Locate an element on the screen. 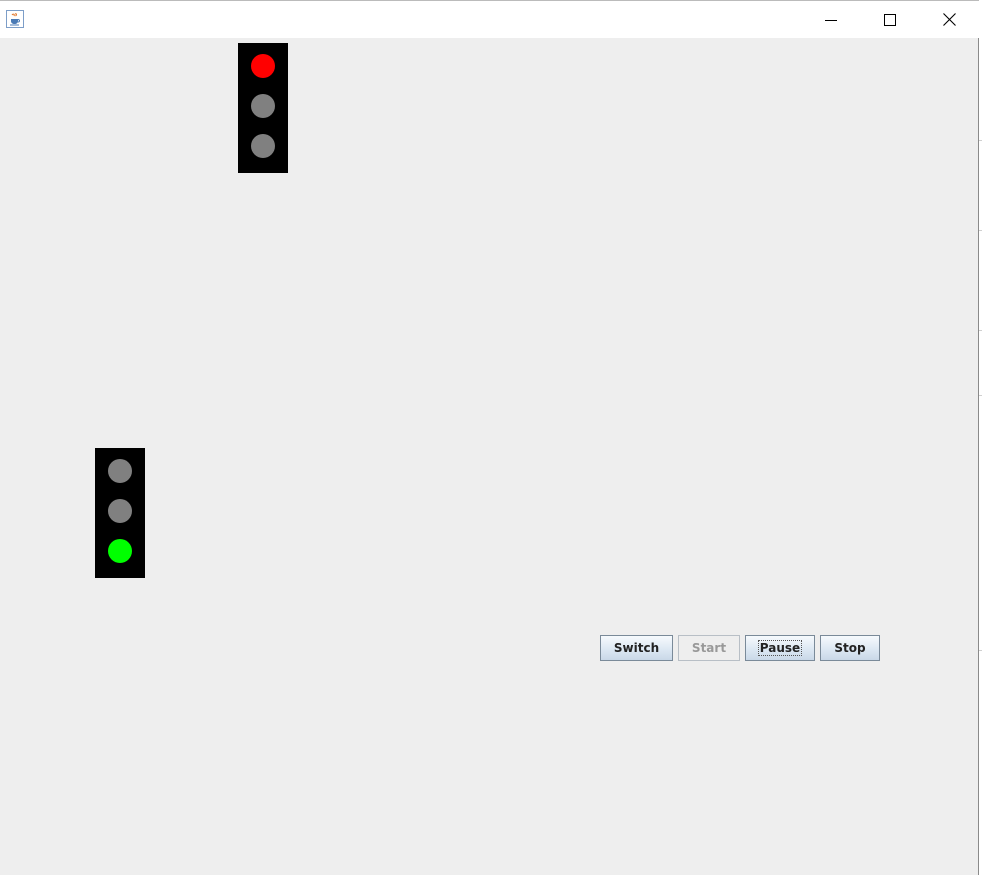  west-bottom-lamp is located at coordinates (120, 551).